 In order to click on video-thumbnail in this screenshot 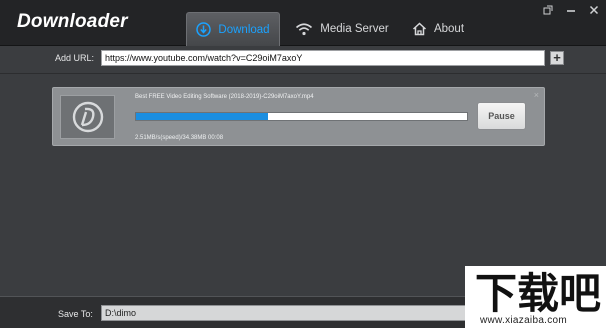, I will do `click(87, 117)`.